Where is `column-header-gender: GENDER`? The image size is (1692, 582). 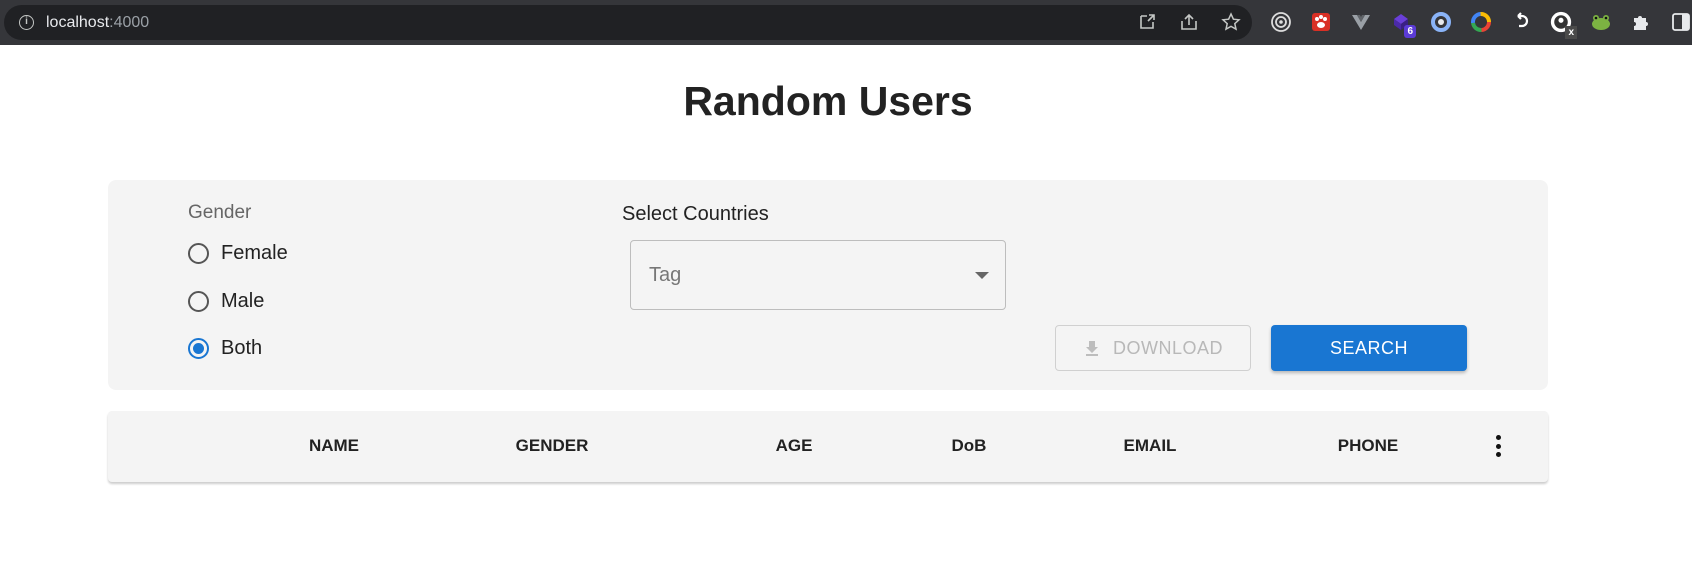
column-header-gender: GENDER is located at coordinates (552, 446).